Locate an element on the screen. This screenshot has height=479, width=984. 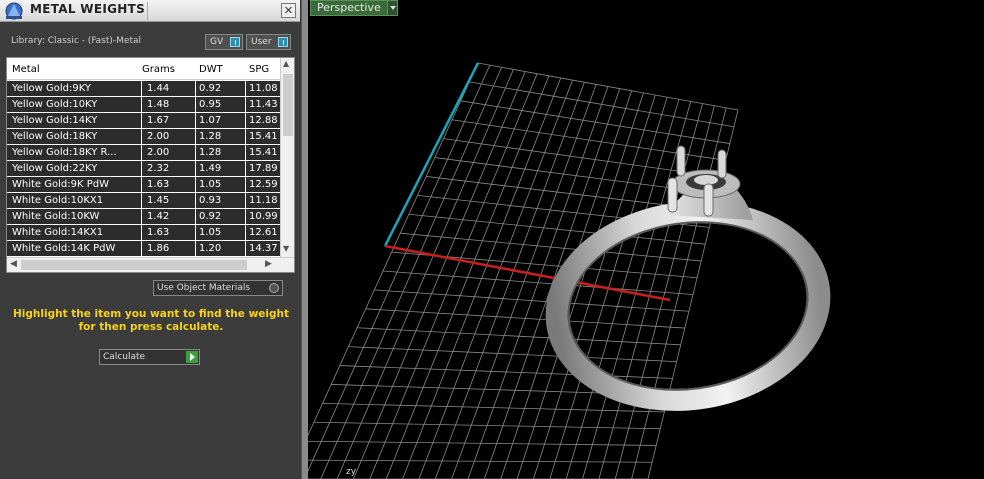
table-row: Yellow Gold:9KY 1.44 0.92 11.08 is located at coordinates (143, 89).